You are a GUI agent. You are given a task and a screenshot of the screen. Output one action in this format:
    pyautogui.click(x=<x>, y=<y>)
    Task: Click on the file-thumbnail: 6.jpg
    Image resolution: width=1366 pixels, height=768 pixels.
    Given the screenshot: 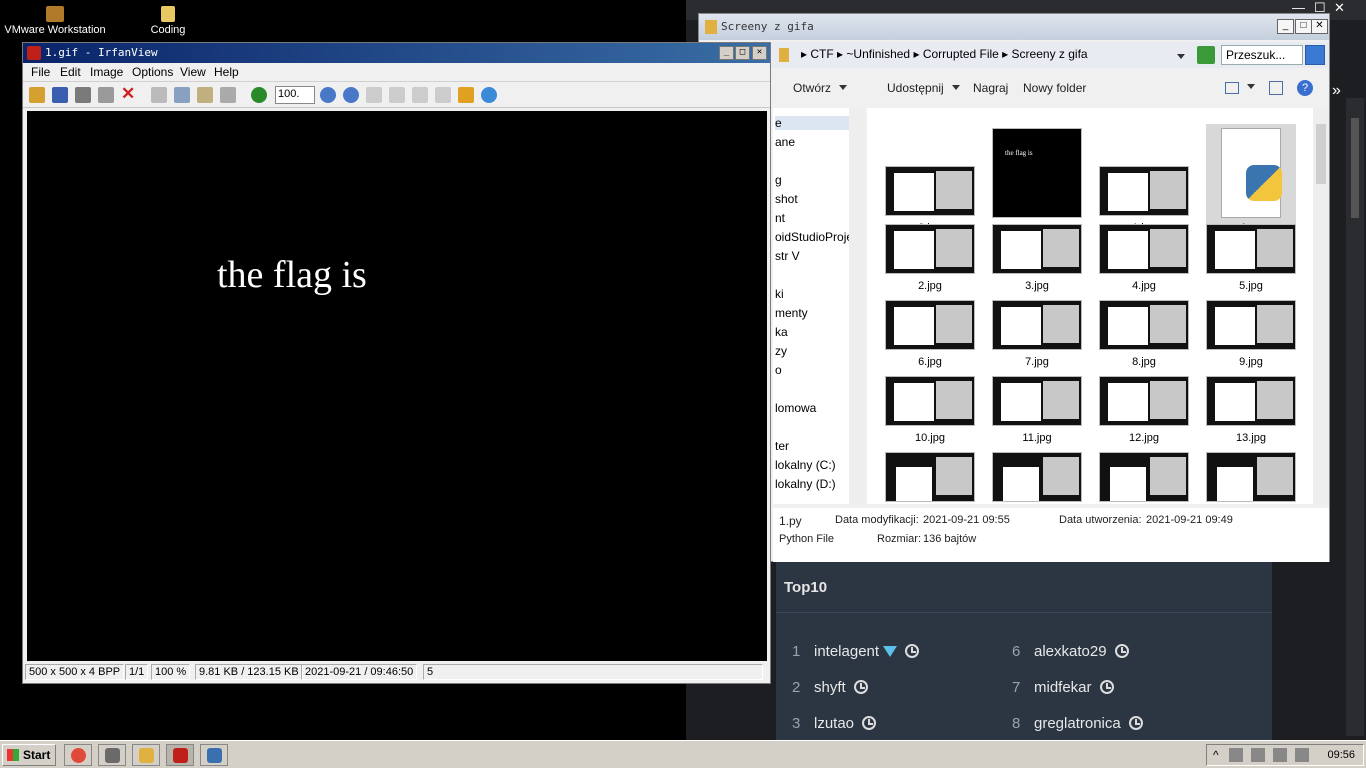 What is the action you would take?
    pyautogui.click(x=930, y=334)
    